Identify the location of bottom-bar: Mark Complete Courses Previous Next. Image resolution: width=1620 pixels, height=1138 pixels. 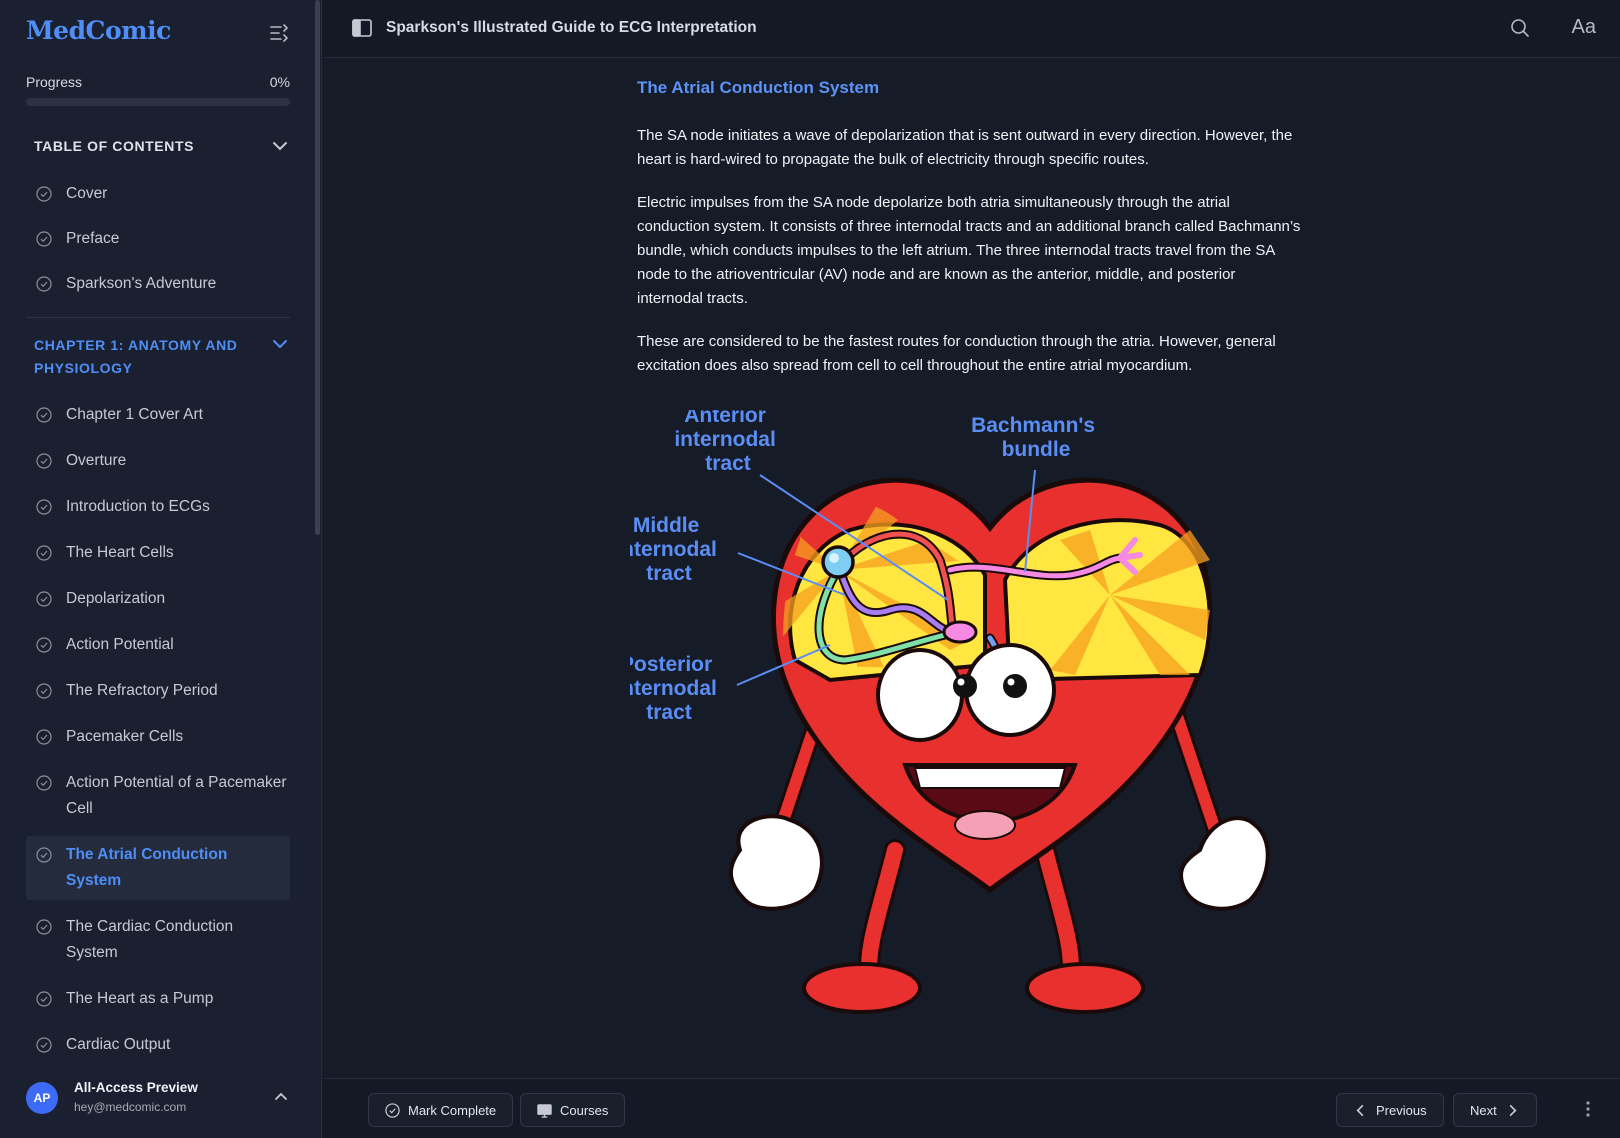
(971, 1108).